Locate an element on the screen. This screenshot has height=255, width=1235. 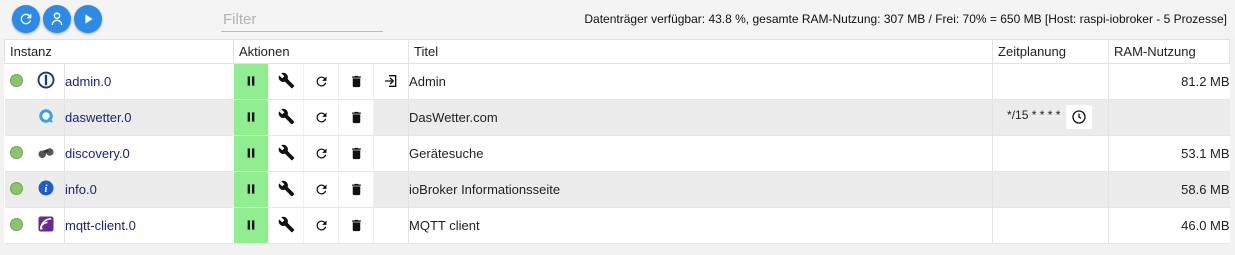
instance-name: discovery.0 is located at coordinates (148, 153).